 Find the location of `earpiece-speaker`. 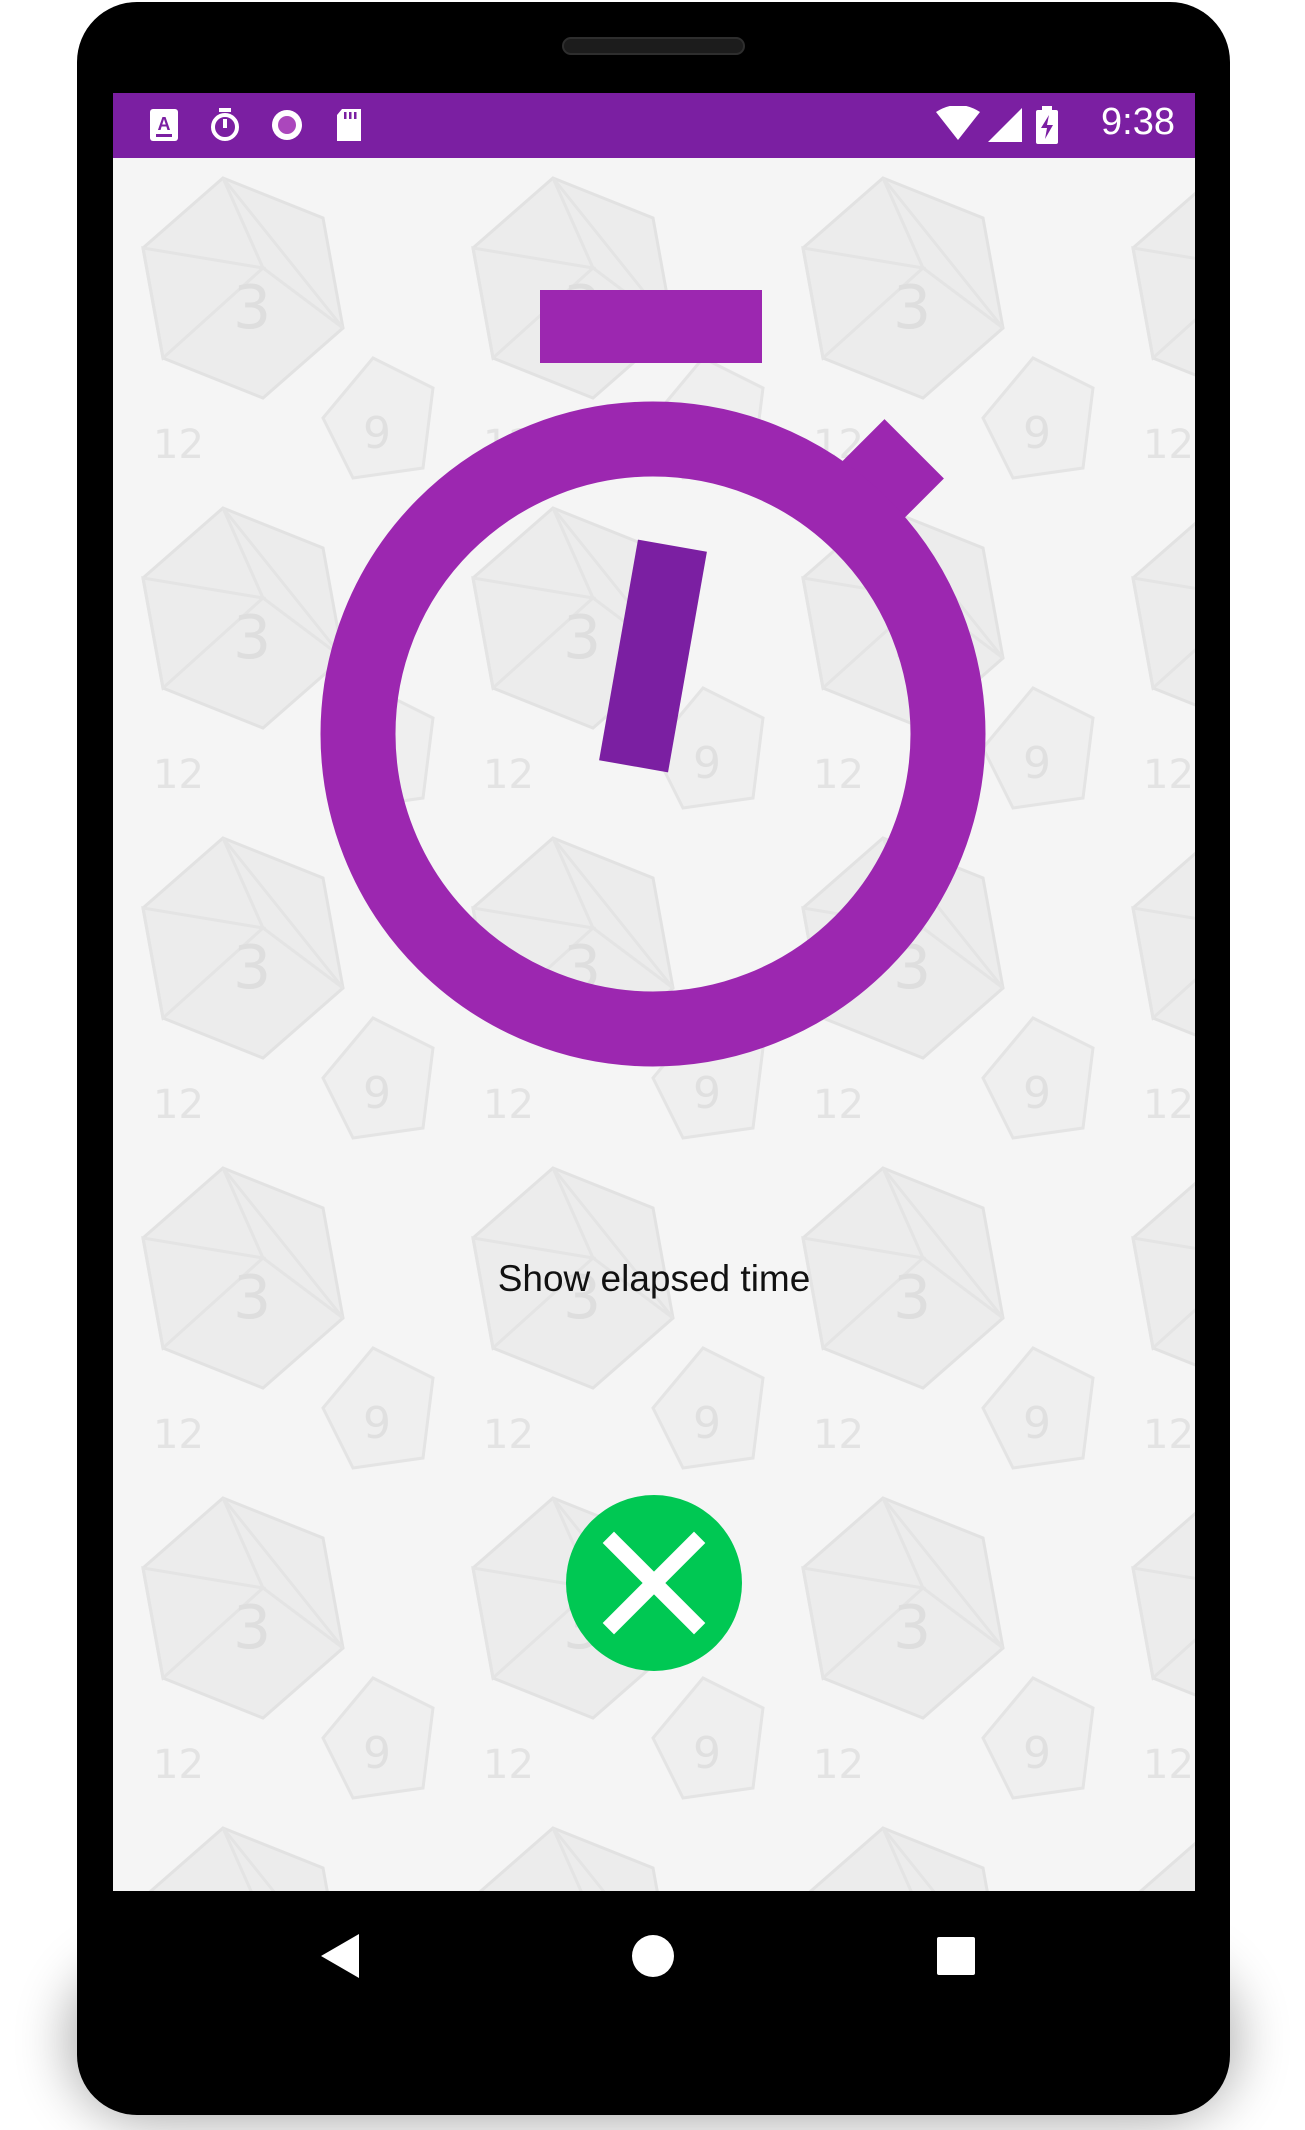

earpiece-speaker is located at coordinates (653, 46).